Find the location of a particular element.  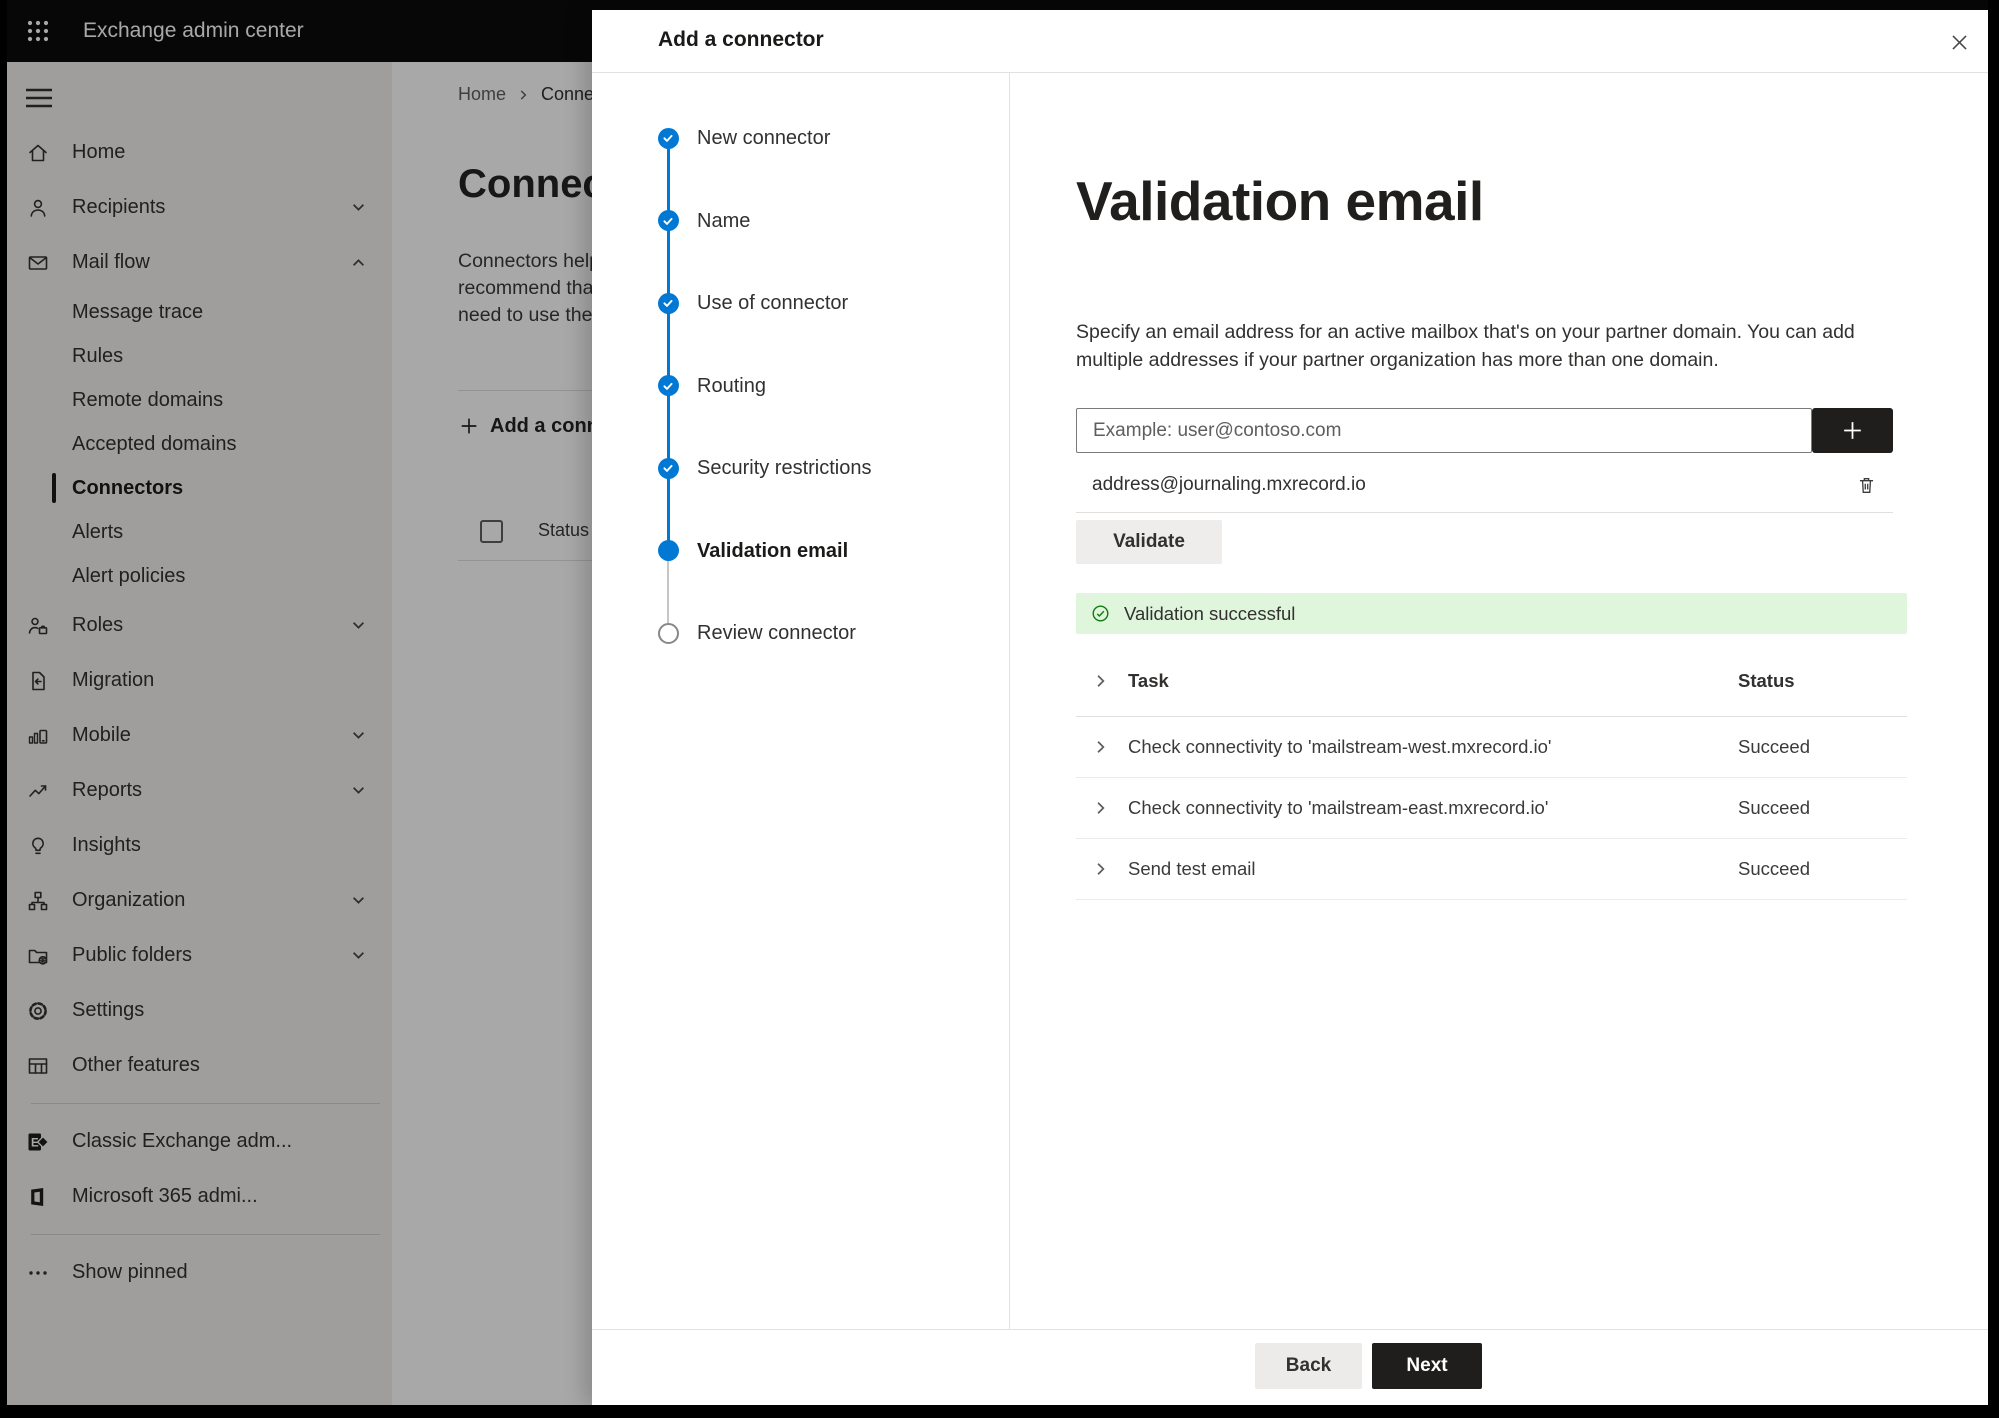

step-pending-icon is located at coordinates (668, 633).